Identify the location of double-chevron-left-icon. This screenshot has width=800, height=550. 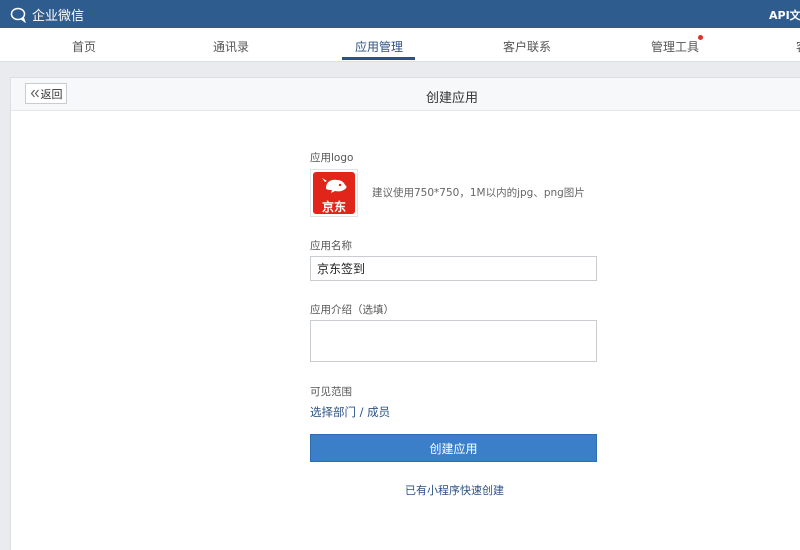
(34, 93).